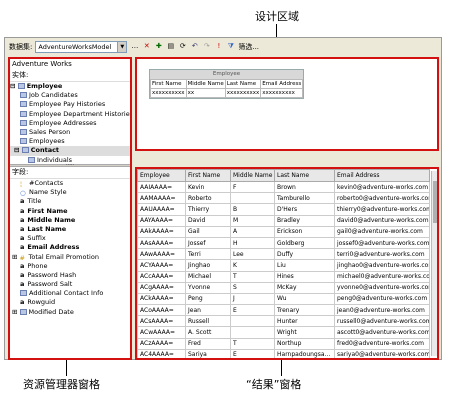  Describe the element at coordinates (70, 266) in the screenshot. I see `field-item: a Phone` at that location.